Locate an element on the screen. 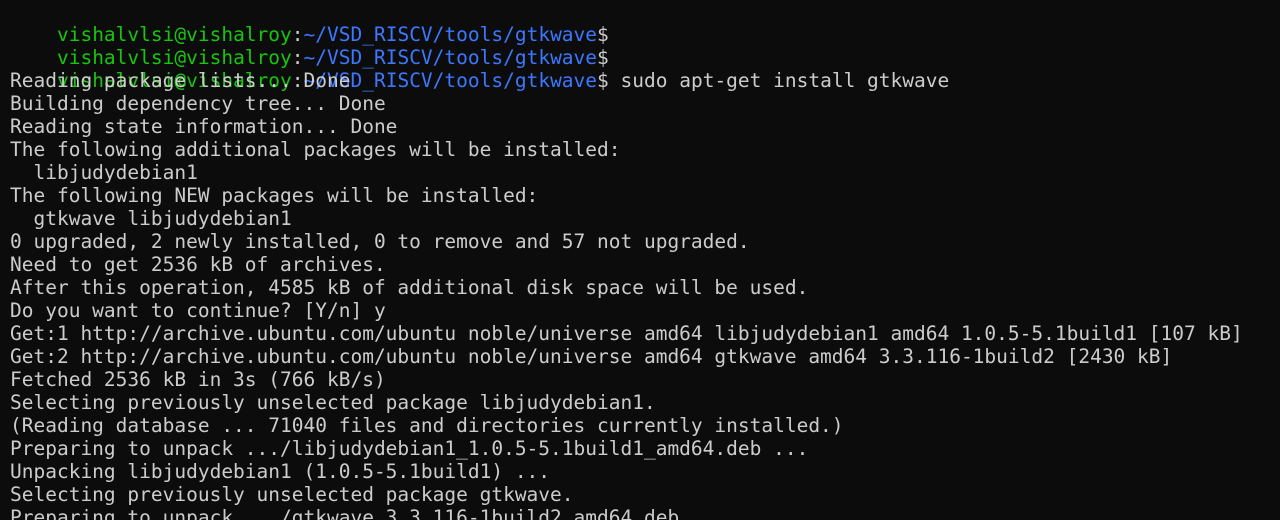 The image size is (1280, 520). output-line: Do you want to continue? [Y/n] y is located at coordinates (198, 310).